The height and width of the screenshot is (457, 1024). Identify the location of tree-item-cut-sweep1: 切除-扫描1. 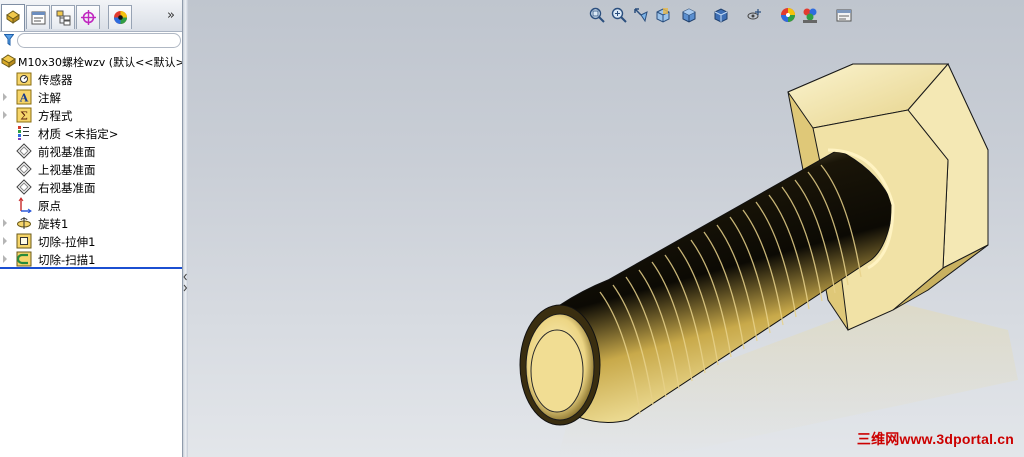
(91, 259).